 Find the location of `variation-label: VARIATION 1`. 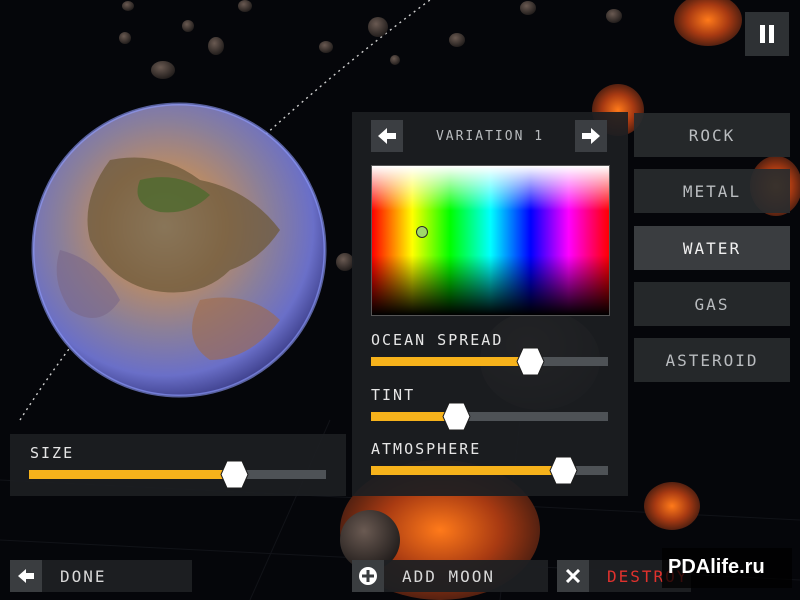

variation-label: VARIATION 1 is located at coordinates (490, 136).